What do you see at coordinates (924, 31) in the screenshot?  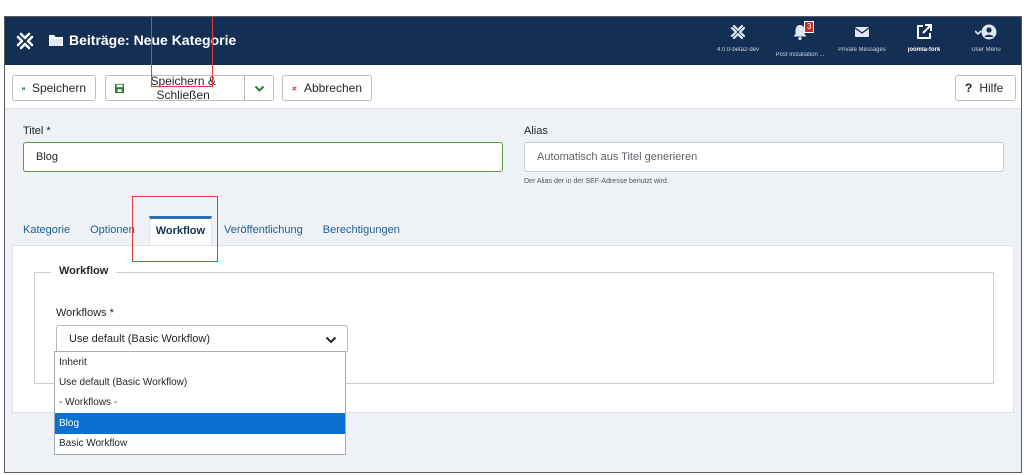 I see `external-link-icon` at bounding box center [924, 31].